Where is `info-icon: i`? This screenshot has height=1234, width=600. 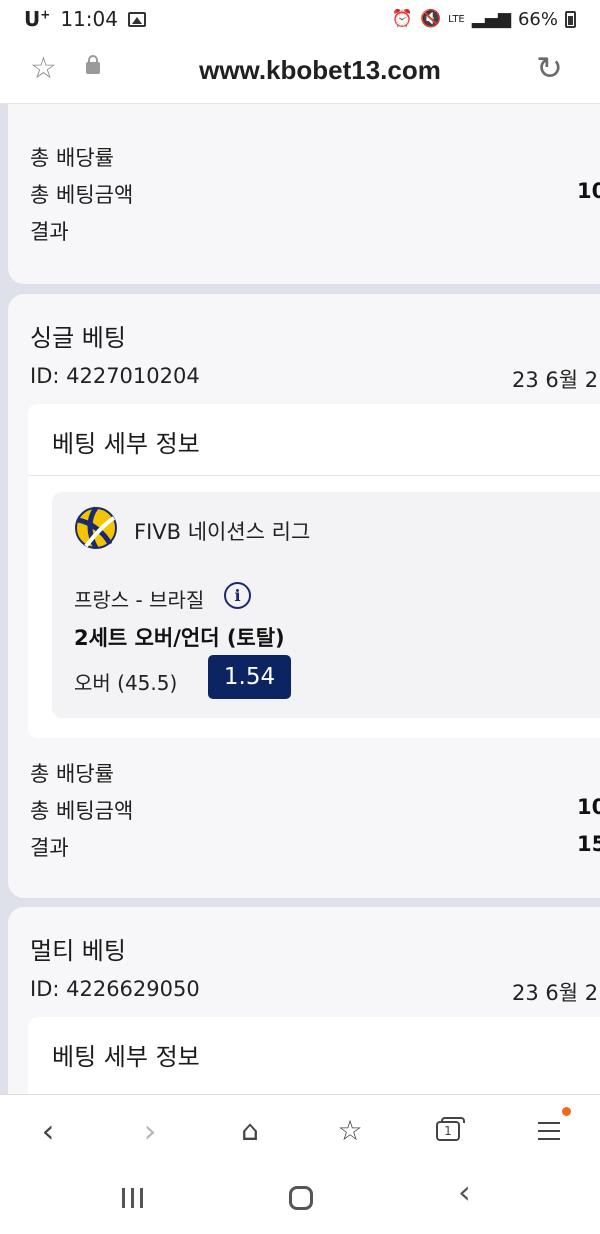 info-icon: i is located at coordinates (237, 595).